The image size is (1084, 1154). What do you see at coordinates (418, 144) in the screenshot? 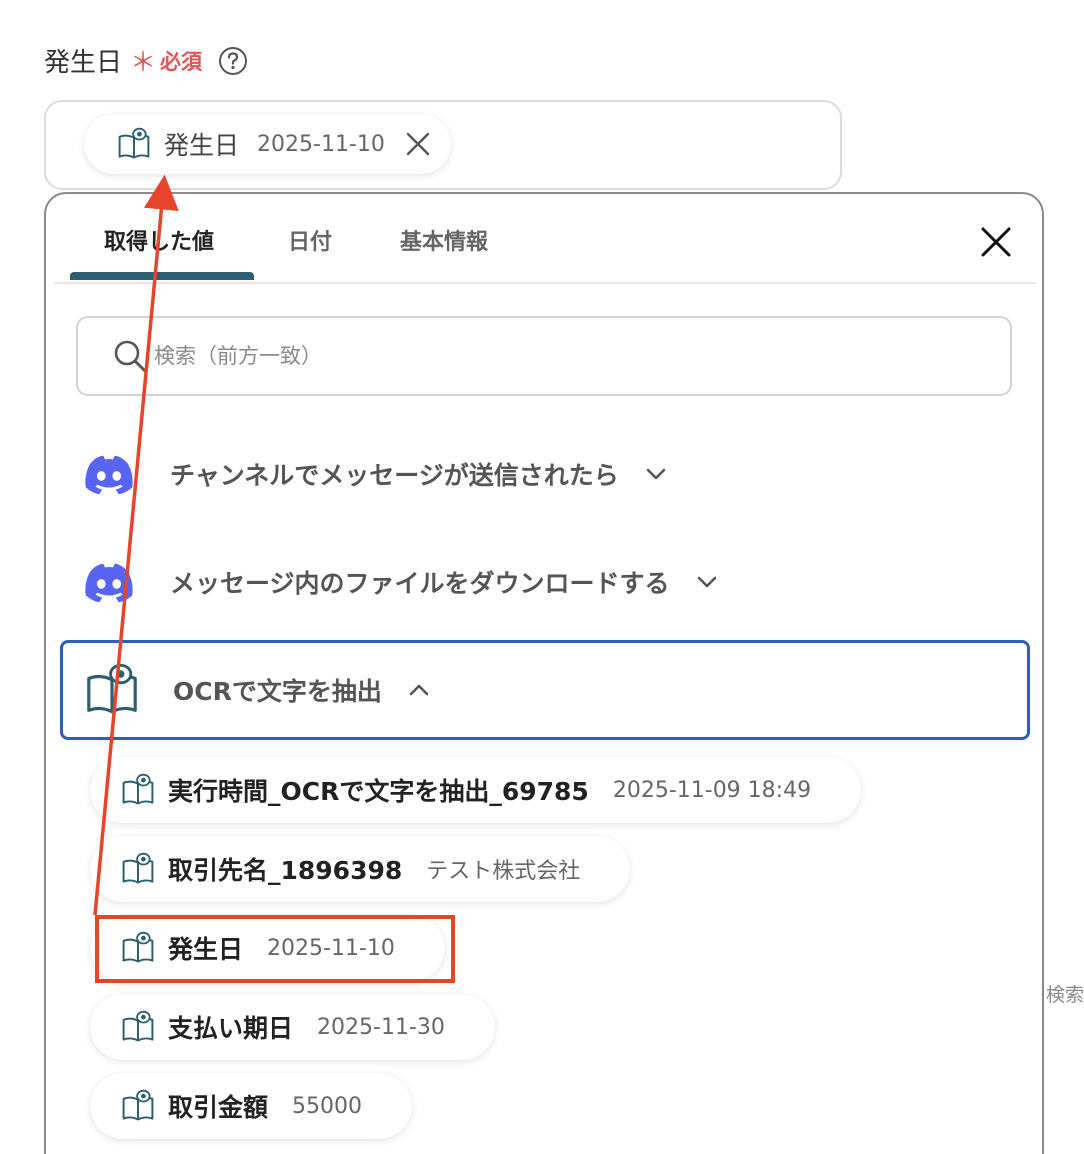
I see `remove-chip-icon` at bounding box center [418, 144].